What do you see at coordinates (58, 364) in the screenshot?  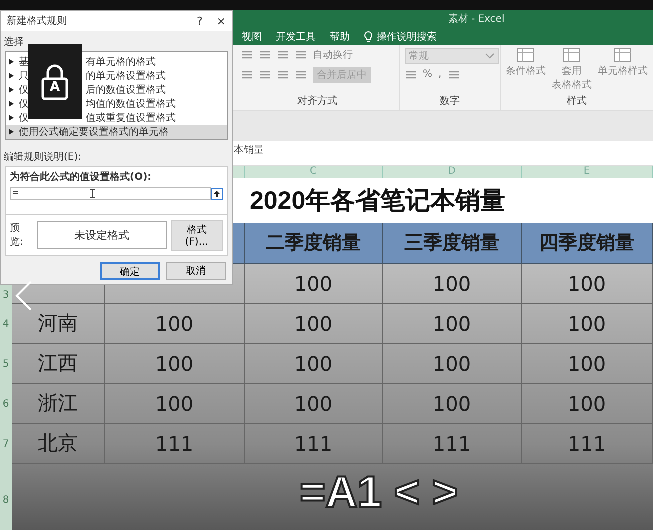 I see `province-cell: 江西` at bounding box center [58, 364].